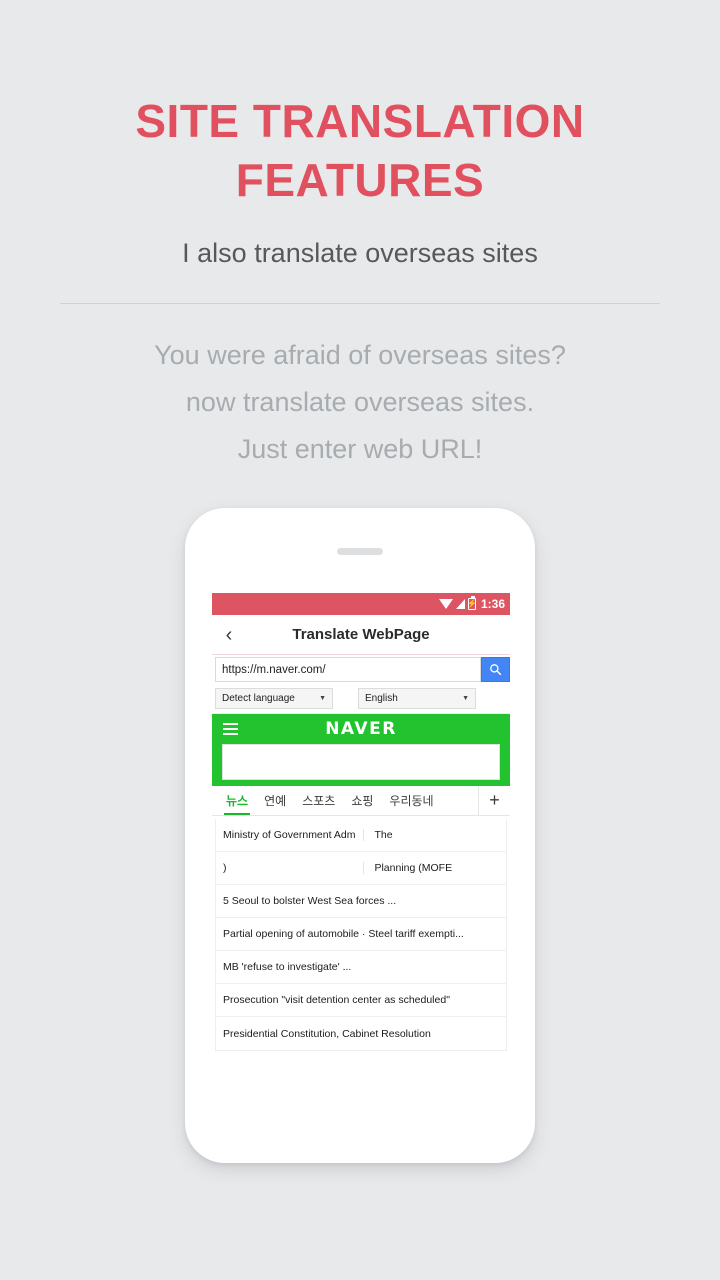  Describe the element at coordinates (318, 800) in the screenshot. I see `tab-sports: 스포츠` at that location.